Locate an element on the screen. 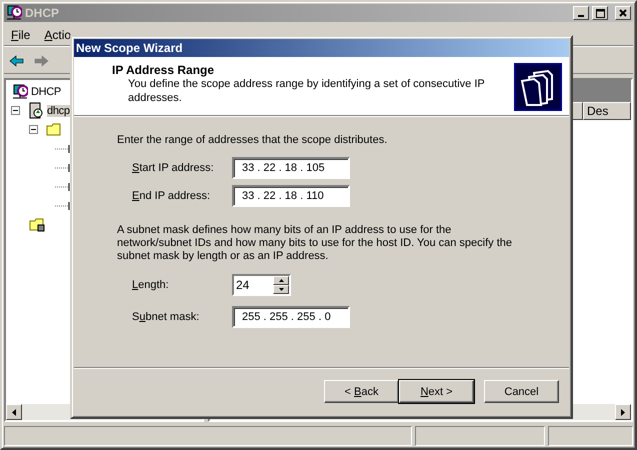 Image resolution: width=637 pixels, height=450 pixels. back-button: < Back is located at coordinates (361, 391).